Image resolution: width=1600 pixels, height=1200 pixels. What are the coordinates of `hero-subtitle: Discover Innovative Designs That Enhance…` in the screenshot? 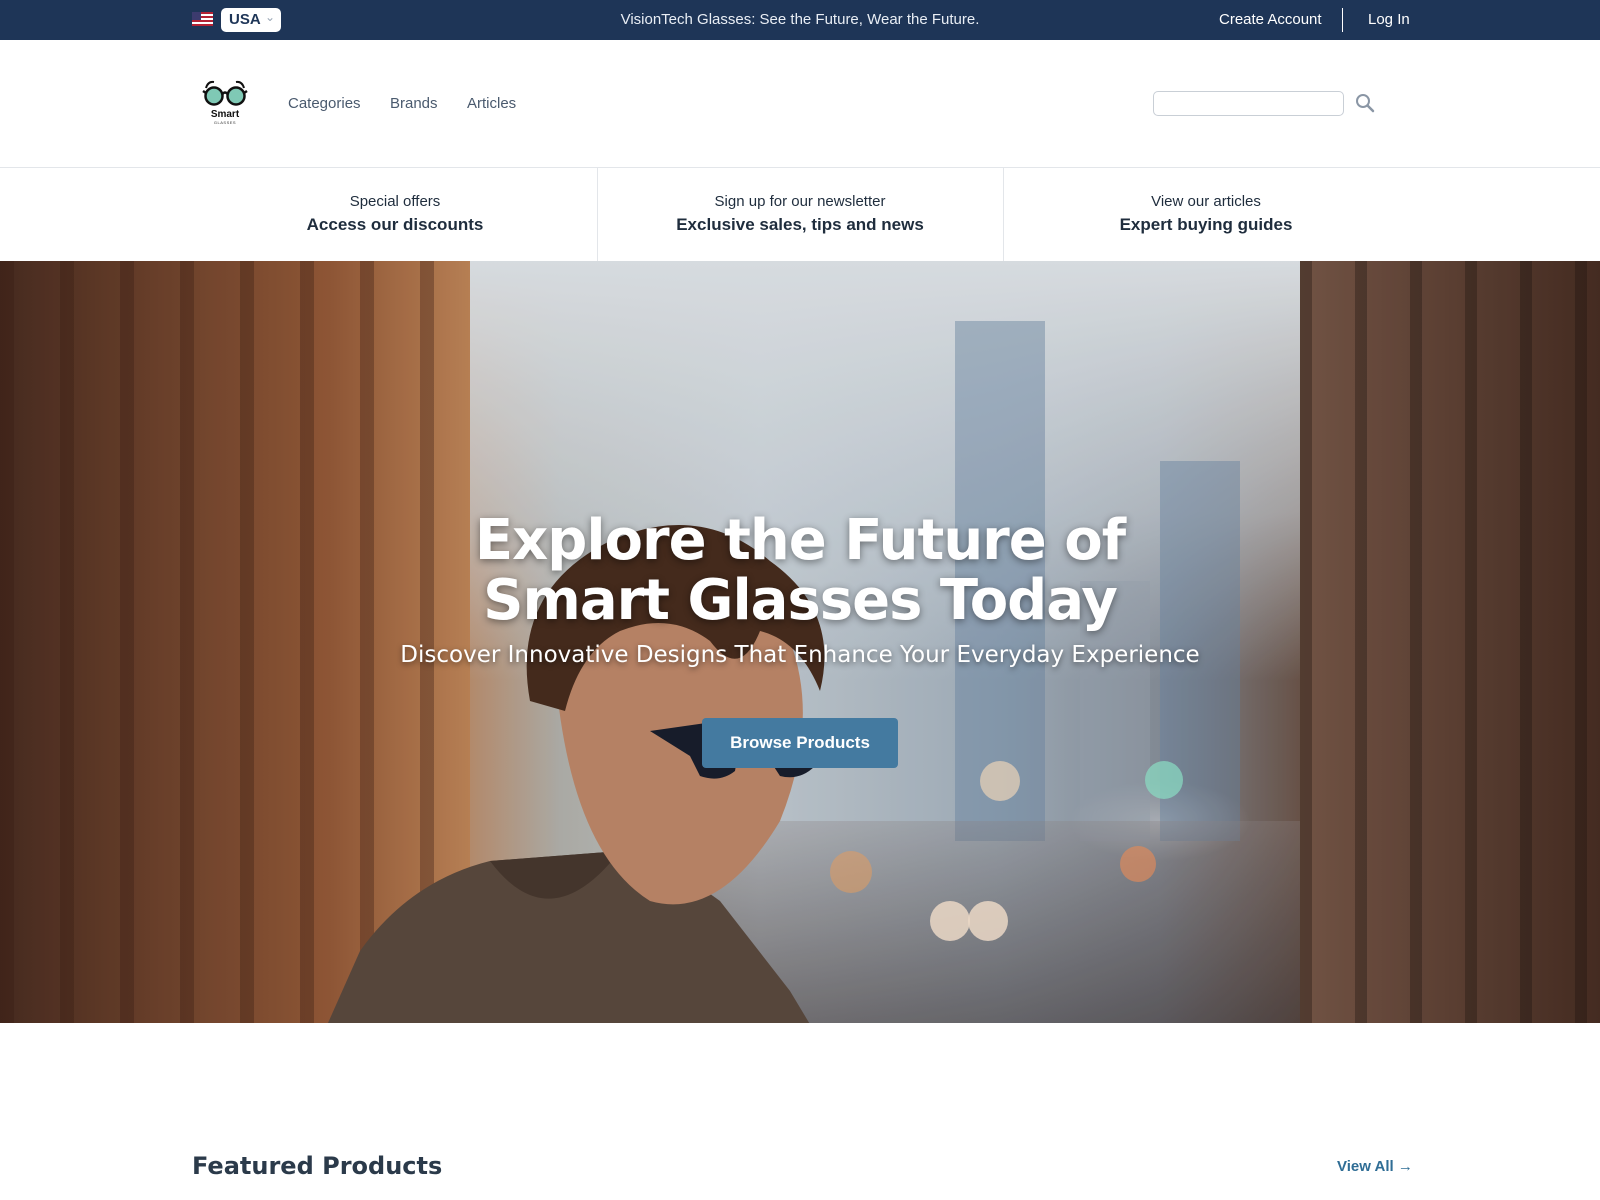 It's located at (800, 655).